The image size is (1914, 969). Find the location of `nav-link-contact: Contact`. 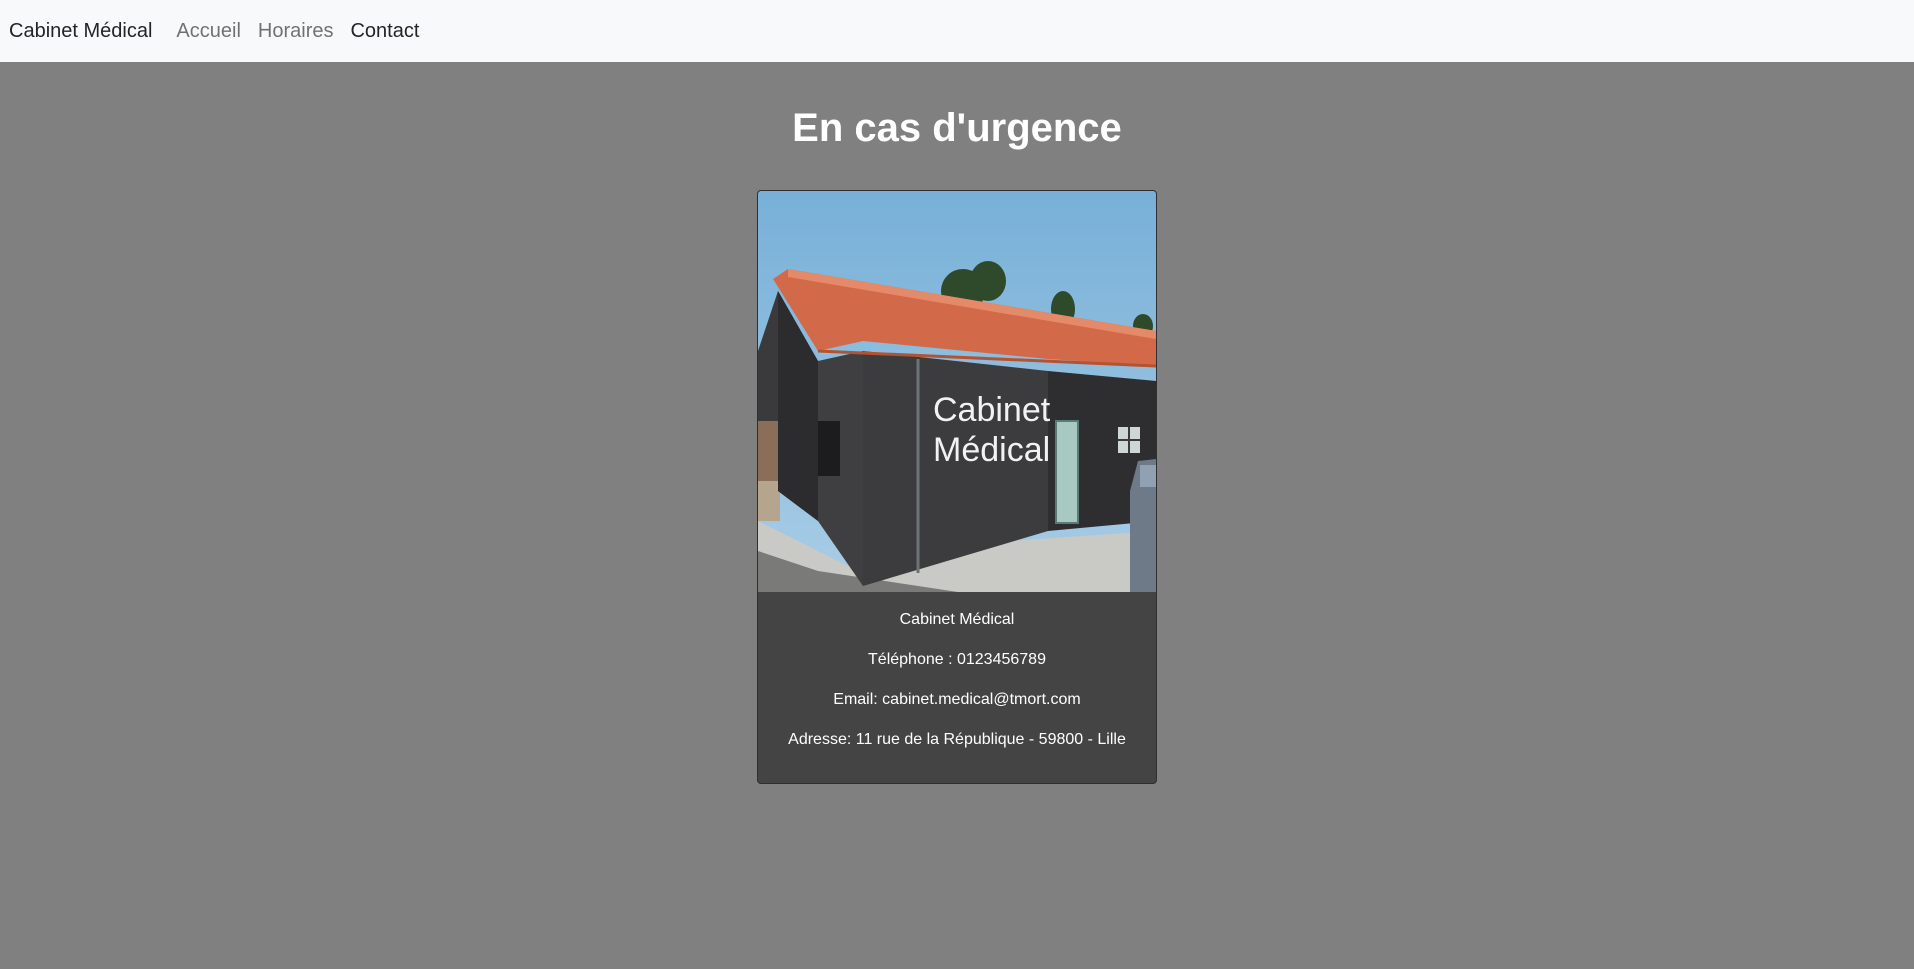

nav-link-contact: Contact is located at coordinates (384, 31).